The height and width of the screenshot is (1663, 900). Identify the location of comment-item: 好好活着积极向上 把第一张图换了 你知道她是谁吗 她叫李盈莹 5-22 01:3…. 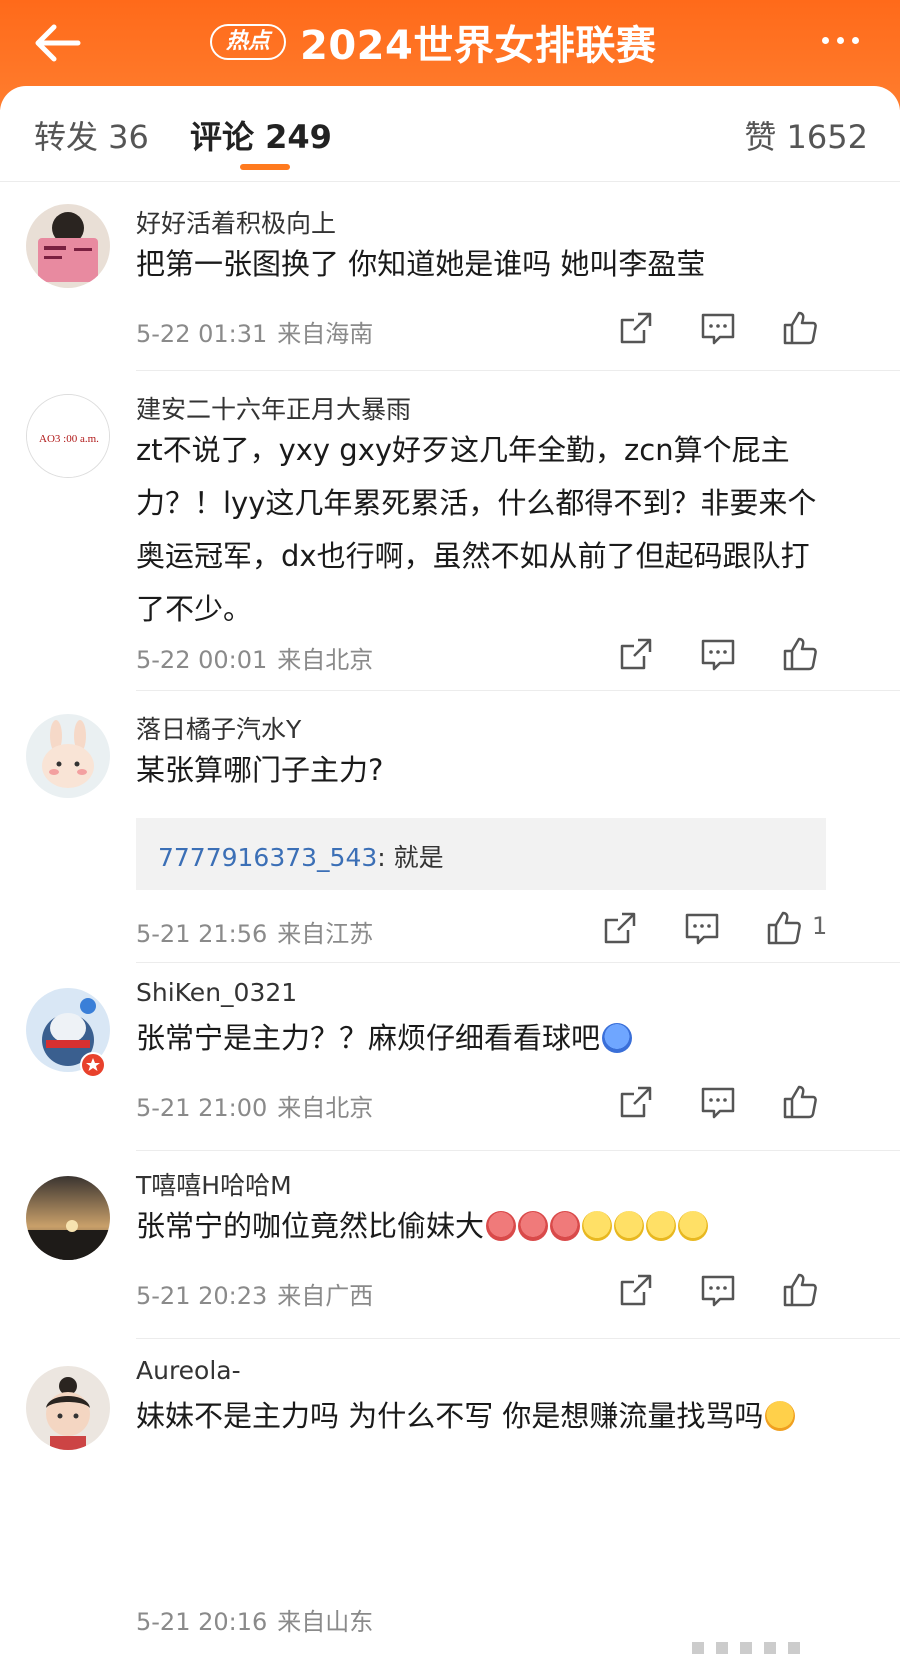
(450, 277).